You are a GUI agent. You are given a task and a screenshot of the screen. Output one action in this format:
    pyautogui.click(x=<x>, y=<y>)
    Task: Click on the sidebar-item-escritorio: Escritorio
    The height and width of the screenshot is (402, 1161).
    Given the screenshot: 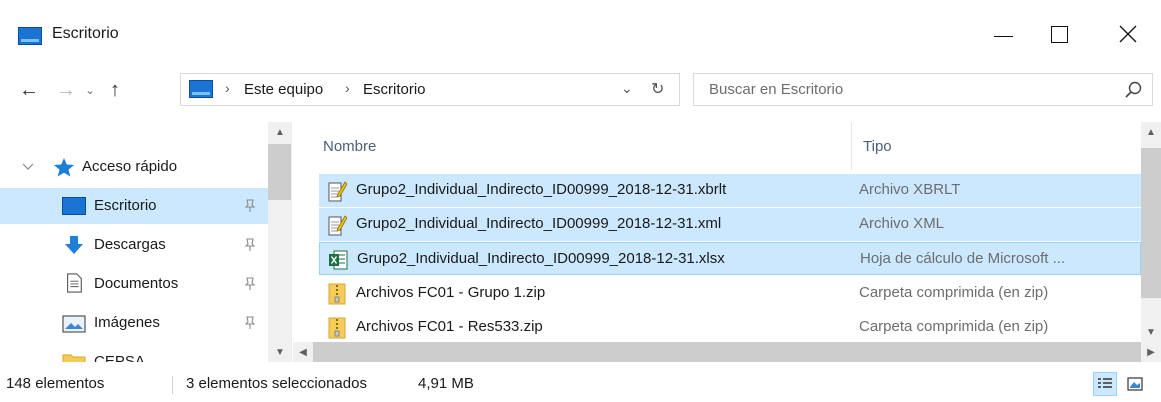 What is the action you would take?
    pyautogui.click(x=134, y=206)
    